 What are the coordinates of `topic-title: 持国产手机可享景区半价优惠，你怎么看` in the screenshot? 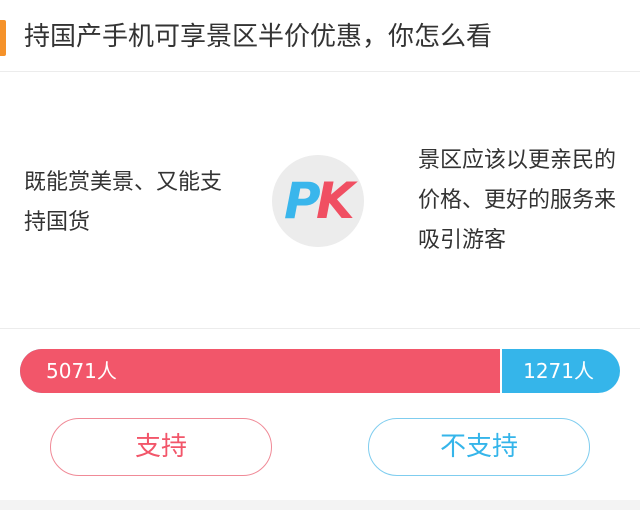 It's located at (258, 37).